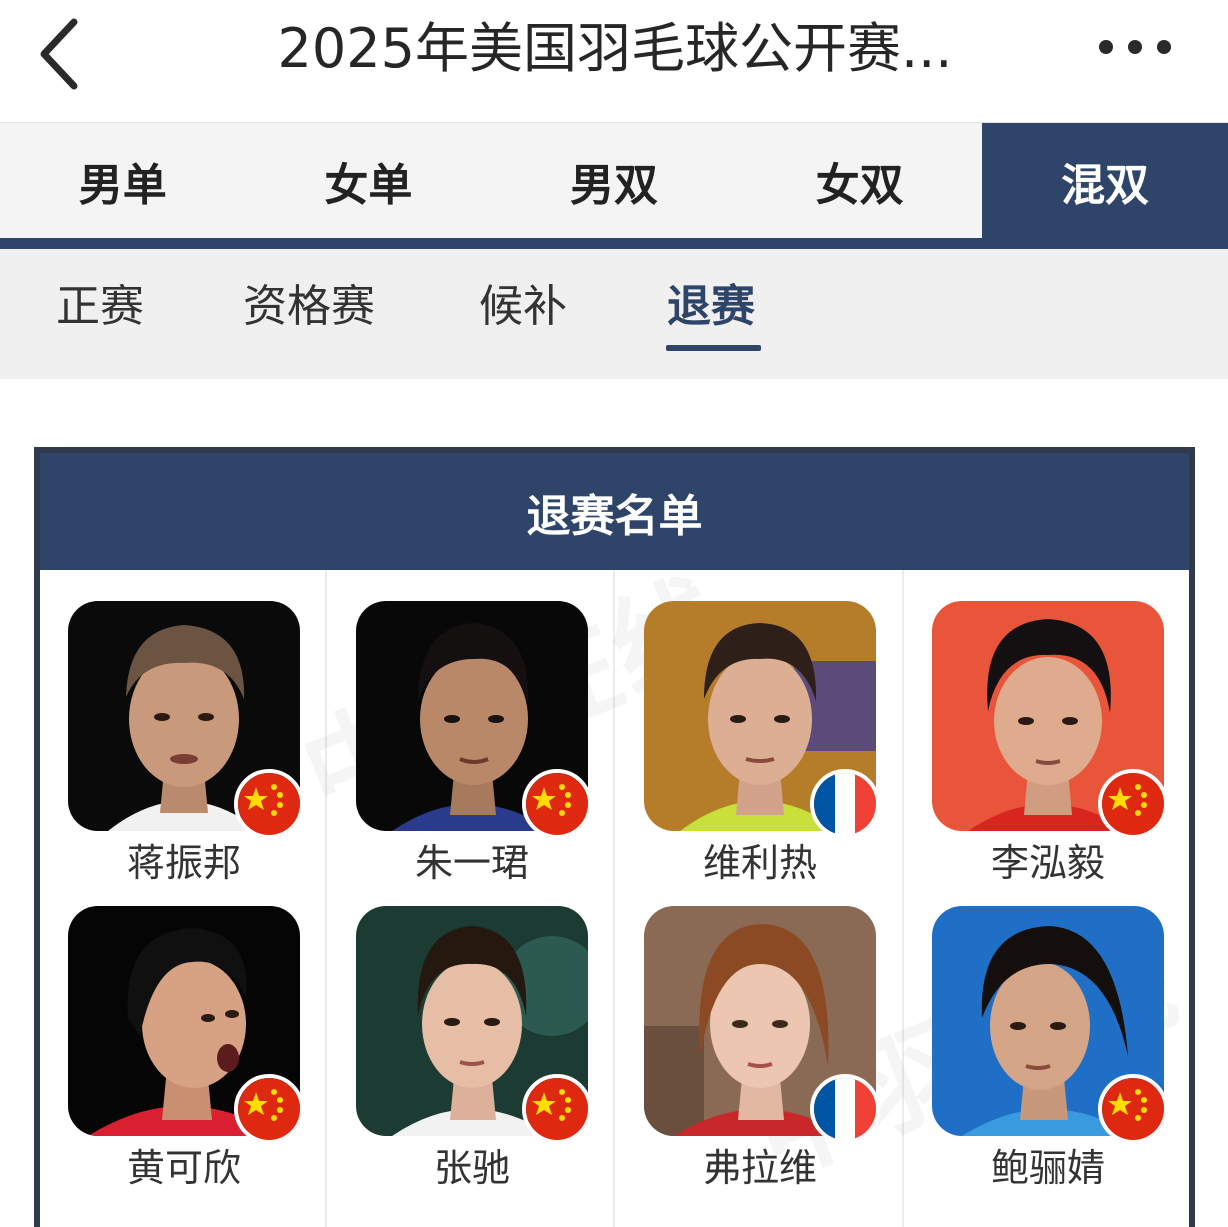 This screenshot has height=1227, width=1228. What do you see at coordinates (474, 1056) in the screenshot?
I see `player-card: 张驰` at bounding box center [474, 1056].